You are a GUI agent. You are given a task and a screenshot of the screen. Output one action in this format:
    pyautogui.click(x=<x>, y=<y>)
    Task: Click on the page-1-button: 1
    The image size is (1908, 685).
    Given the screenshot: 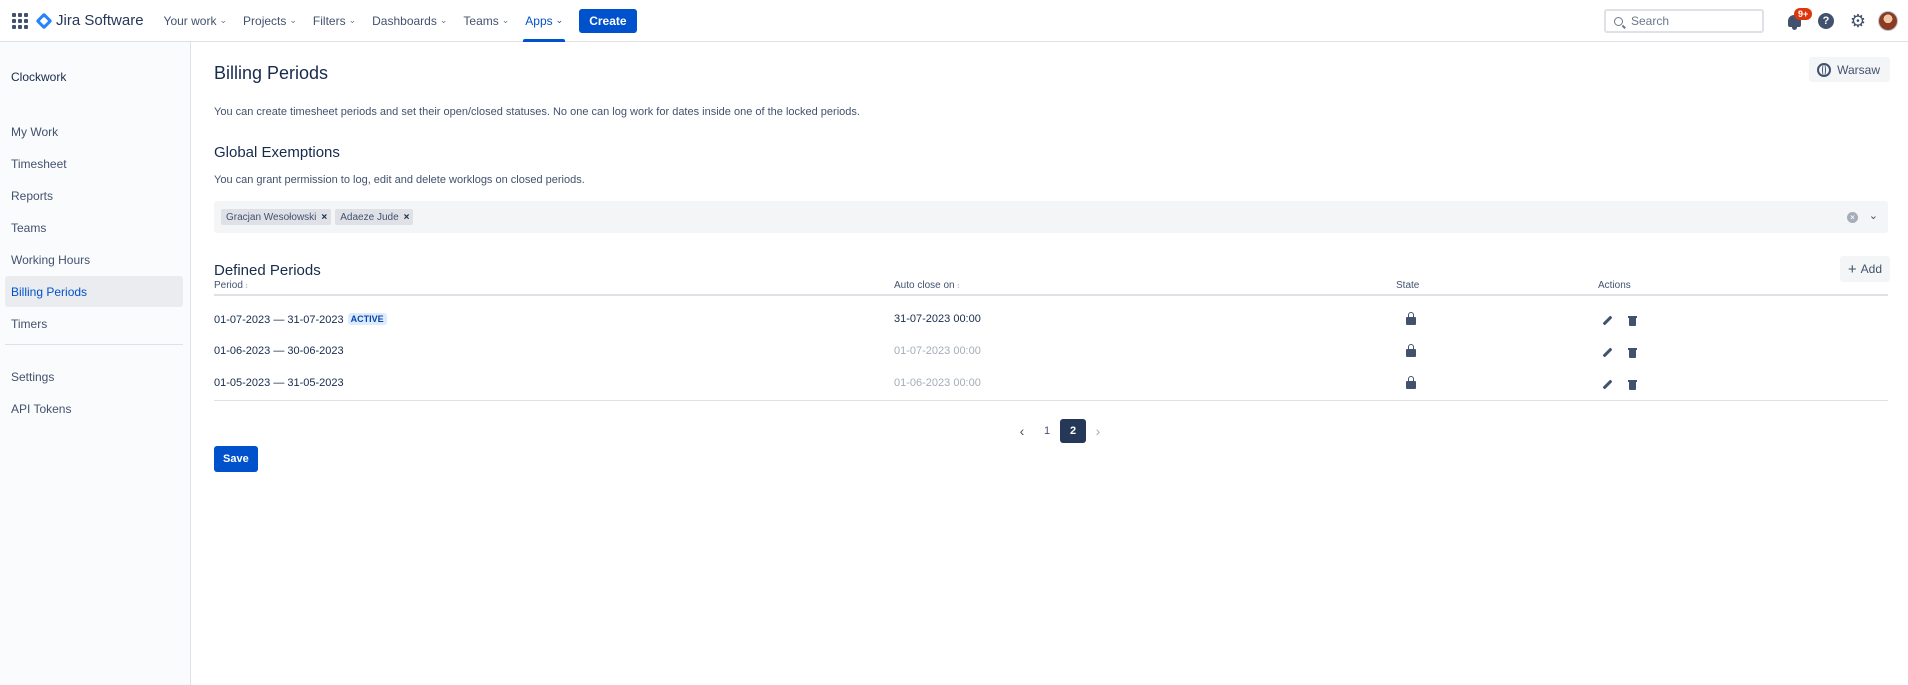 What is the action you would take?
    pyautogui.click(x=1047, y=431)
    